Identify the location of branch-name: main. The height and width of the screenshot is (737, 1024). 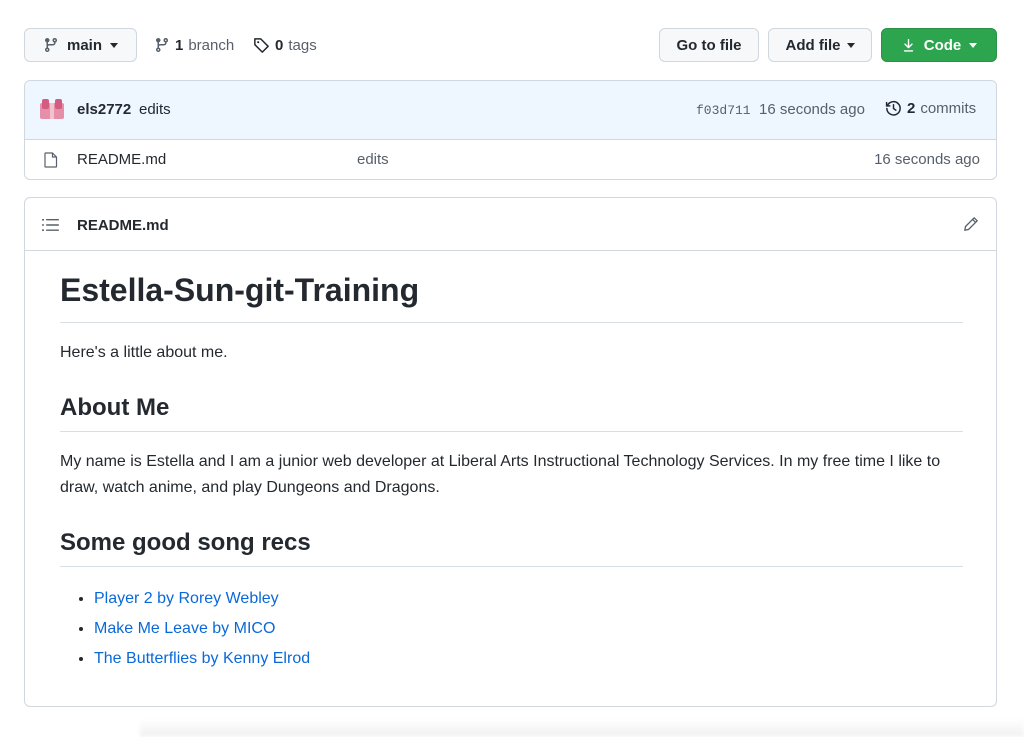
(84, 45).